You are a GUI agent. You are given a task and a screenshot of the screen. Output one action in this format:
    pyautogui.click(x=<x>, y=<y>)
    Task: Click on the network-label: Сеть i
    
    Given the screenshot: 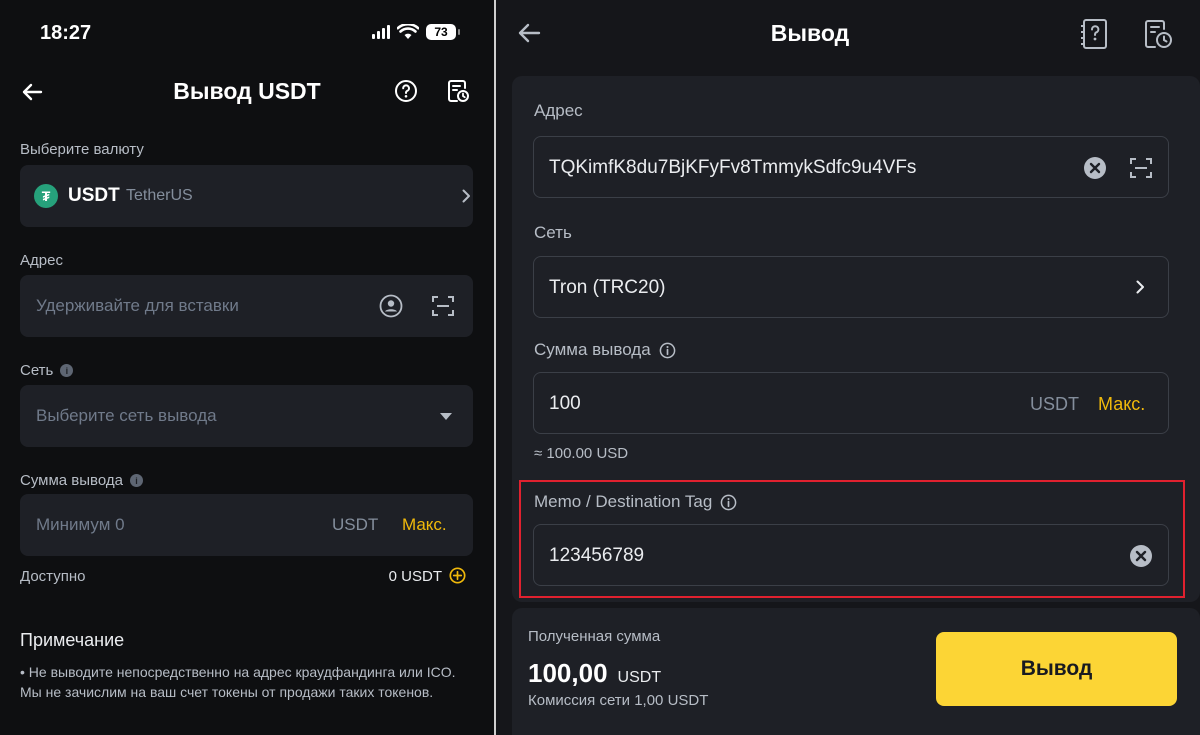 What is the action you would take?
    pyautogui.click(x=47, y=370)
    